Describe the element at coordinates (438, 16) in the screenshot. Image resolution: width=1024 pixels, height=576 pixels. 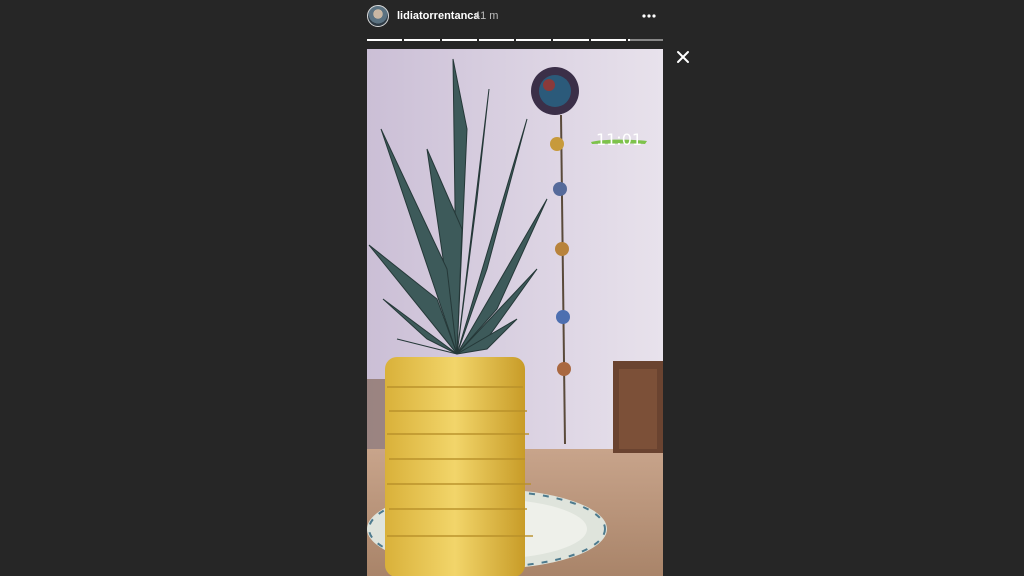
I see `username: lidiatorrentanca` at that location.